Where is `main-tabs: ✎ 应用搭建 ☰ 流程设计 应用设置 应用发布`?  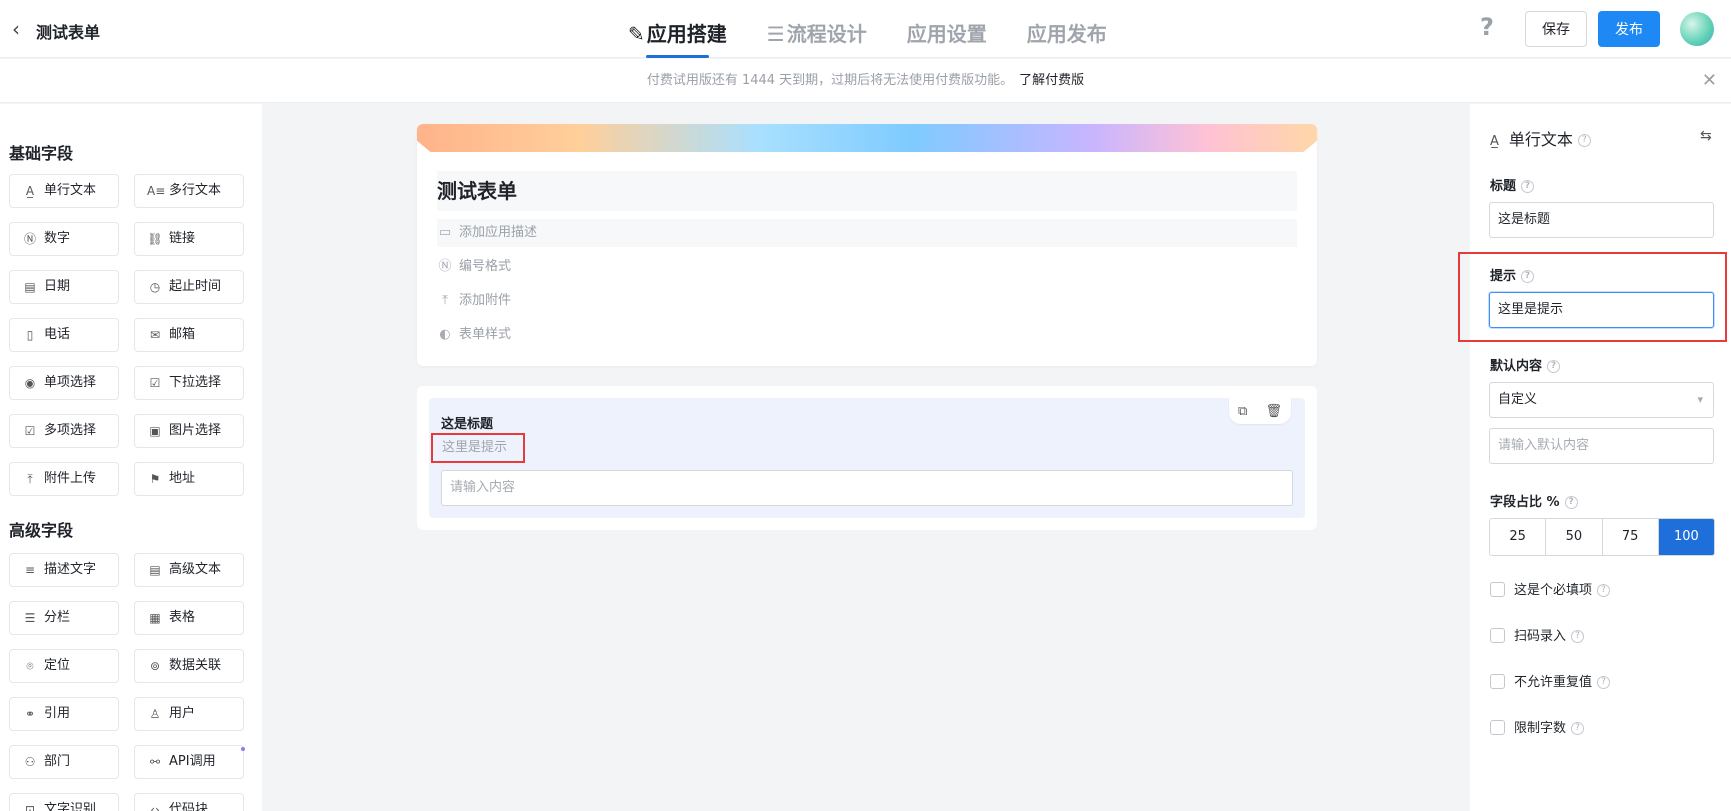
main-tabs: ✎ 应用搭建 ☰ 流程设计 应用设置 应用发布 is located at coordinates (869, 29).